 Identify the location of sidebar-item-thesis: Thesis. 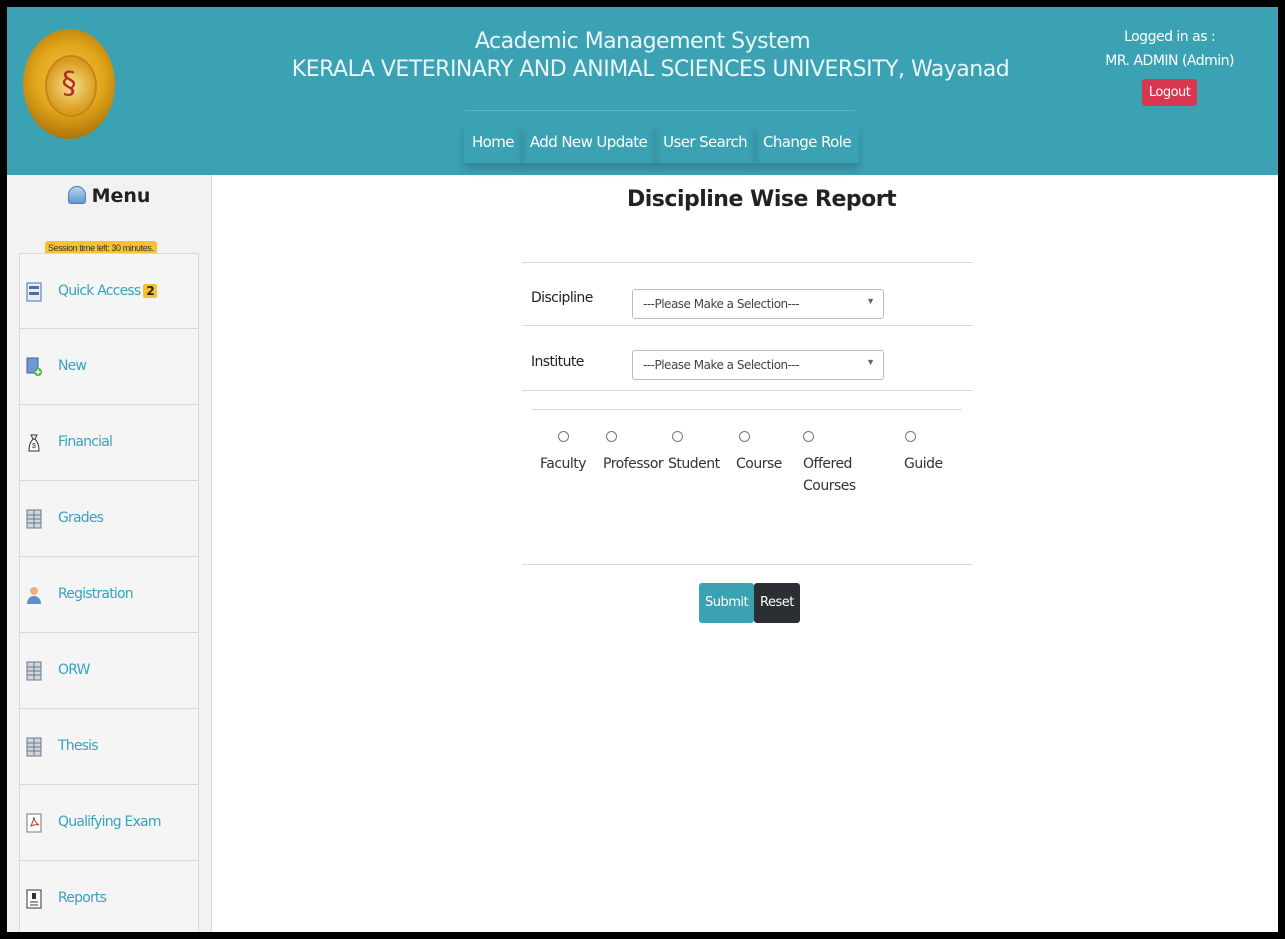
(109, 747).